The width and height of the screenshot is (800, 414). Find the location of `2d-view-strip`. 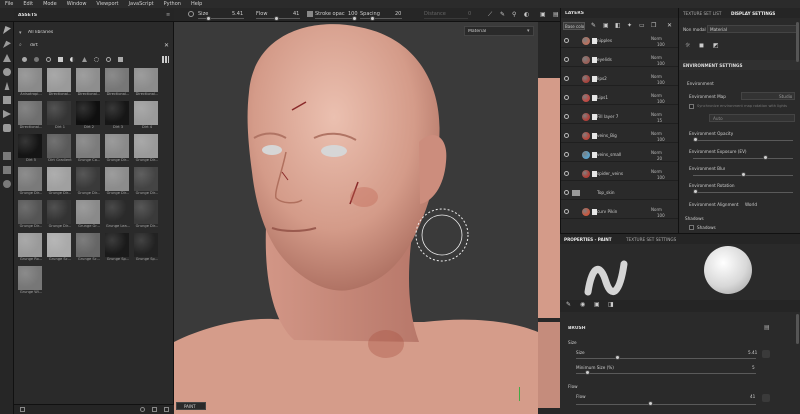

2d-view-strip is located at coordinates (549, 218).